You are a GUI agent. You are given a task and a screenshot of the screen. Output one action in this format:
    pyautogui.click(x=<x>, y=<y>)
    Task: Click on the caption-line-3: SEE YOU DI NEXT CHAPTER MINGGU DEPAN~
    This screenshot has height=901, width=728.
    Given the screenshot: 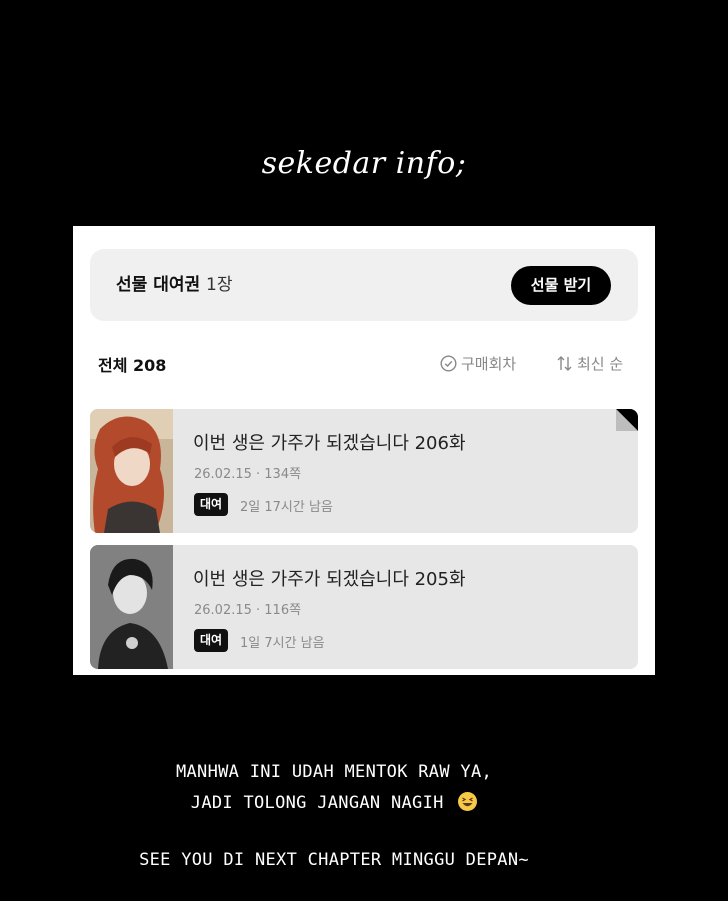 What is the action you would take?
    pyautogui.click(x=334, y=860)
    